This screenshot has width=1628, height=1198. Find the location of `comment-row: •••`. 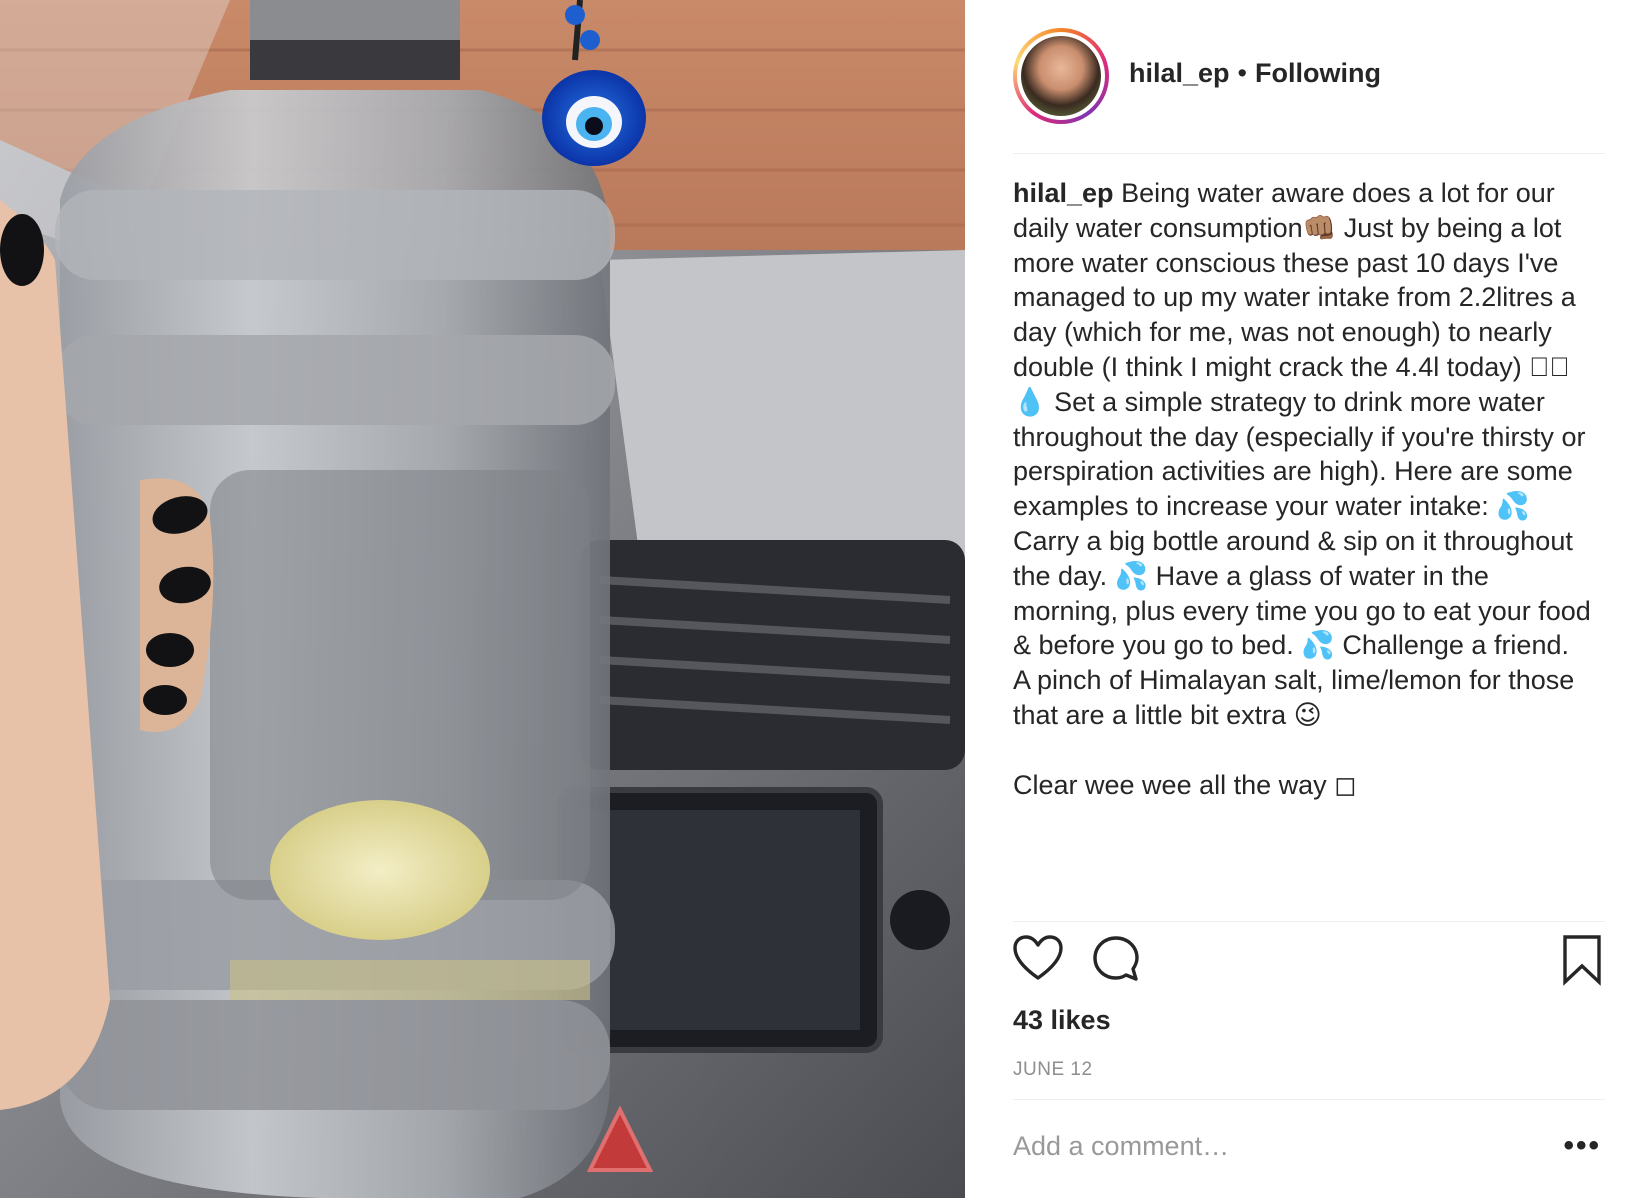

comment-row: ••• is located at coordinates (1309, 1149).